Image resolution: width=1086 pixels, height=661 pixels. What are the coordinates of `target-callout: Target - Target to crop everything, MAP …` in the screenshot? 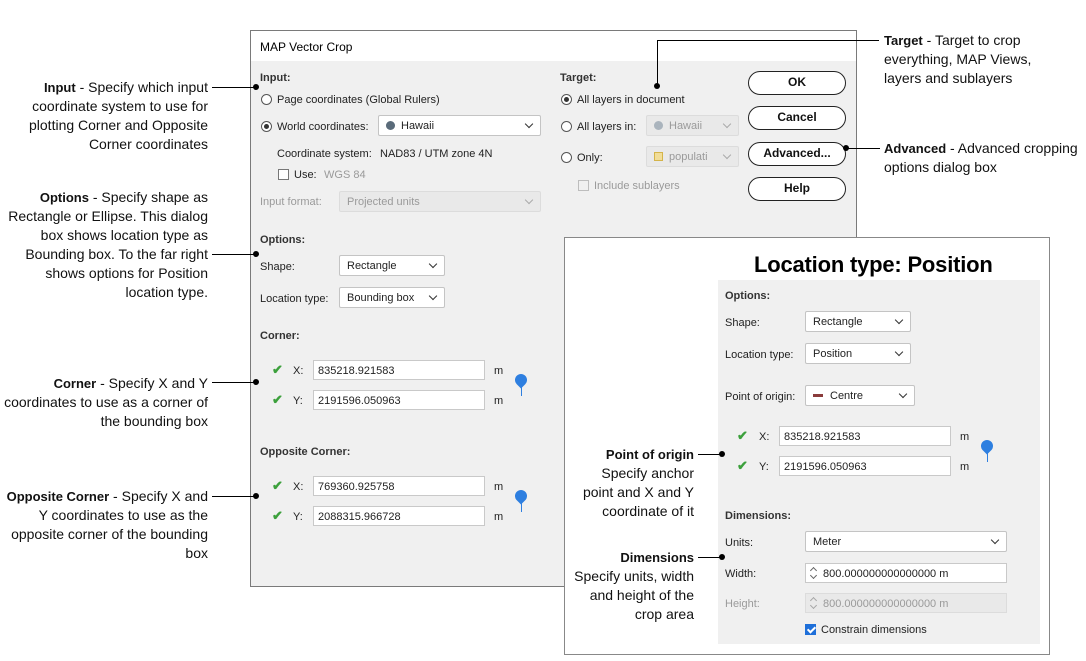 It's located at (974, 59).